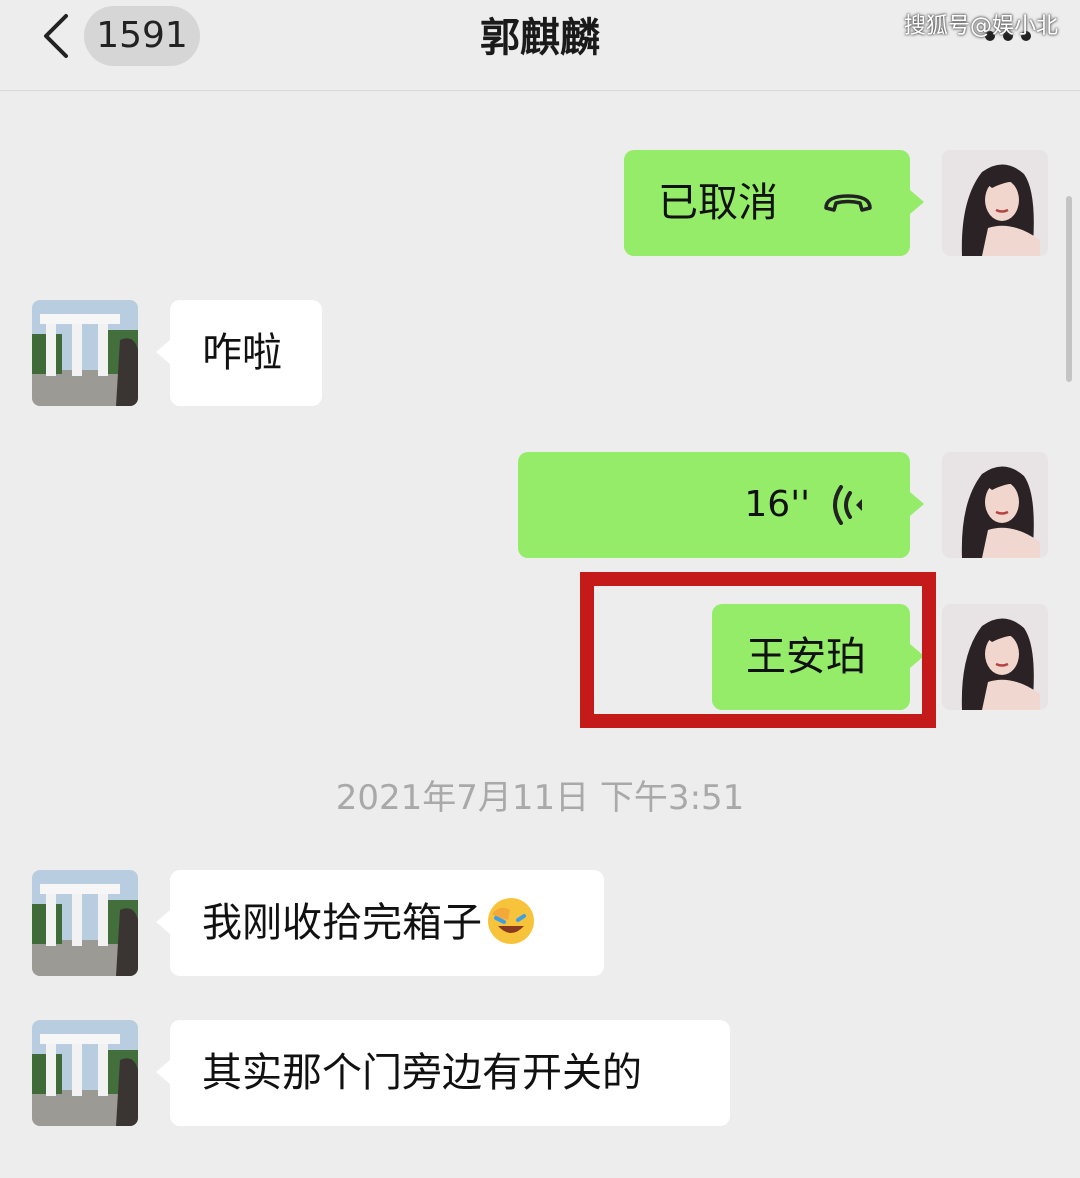 Image resolution: width=1080 pixels, height=1178 pixels. What do you see at coordinates (847, 505) in the screenshot?
I see `voice-wave-icon` at bounding box center [847, 505].